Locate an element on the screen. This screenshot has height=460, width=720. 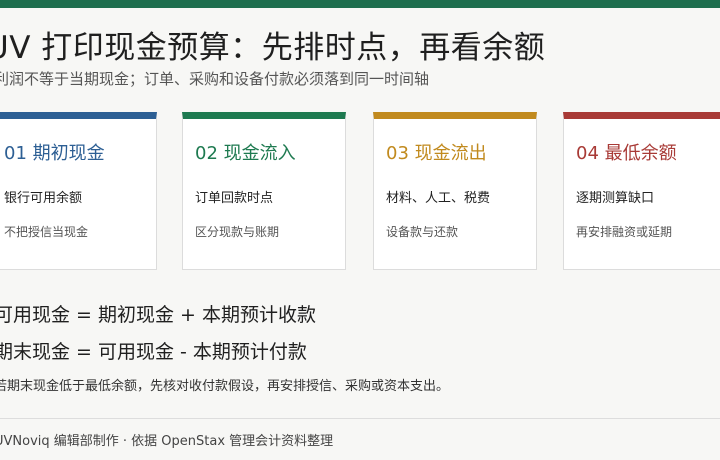
card-note: 设备款与还款 is located at coordinates (422, 232).